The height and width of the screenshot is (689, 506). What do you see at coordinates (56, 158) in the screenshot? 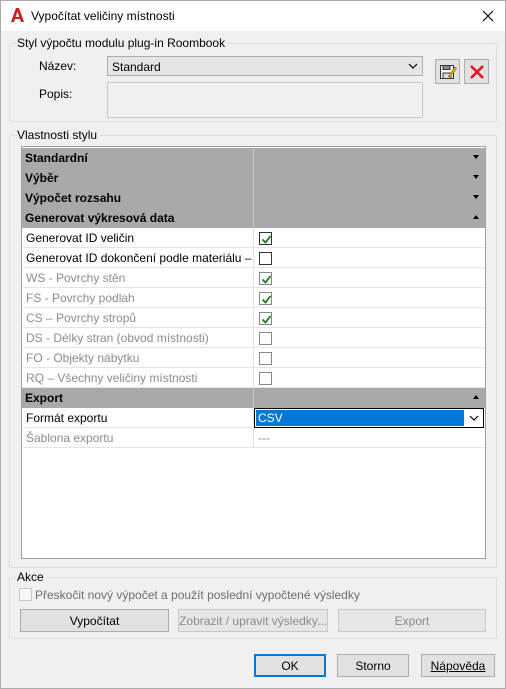
I see `category-label: Standardní` at bounding box center [56, 158].